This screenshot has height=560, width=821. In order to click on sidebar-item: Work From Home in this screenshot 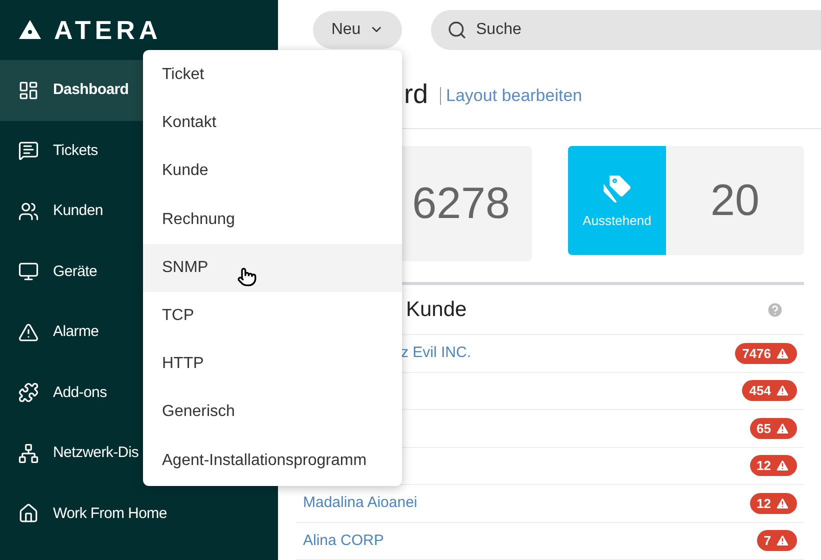, I will do `click(139, 514)`.